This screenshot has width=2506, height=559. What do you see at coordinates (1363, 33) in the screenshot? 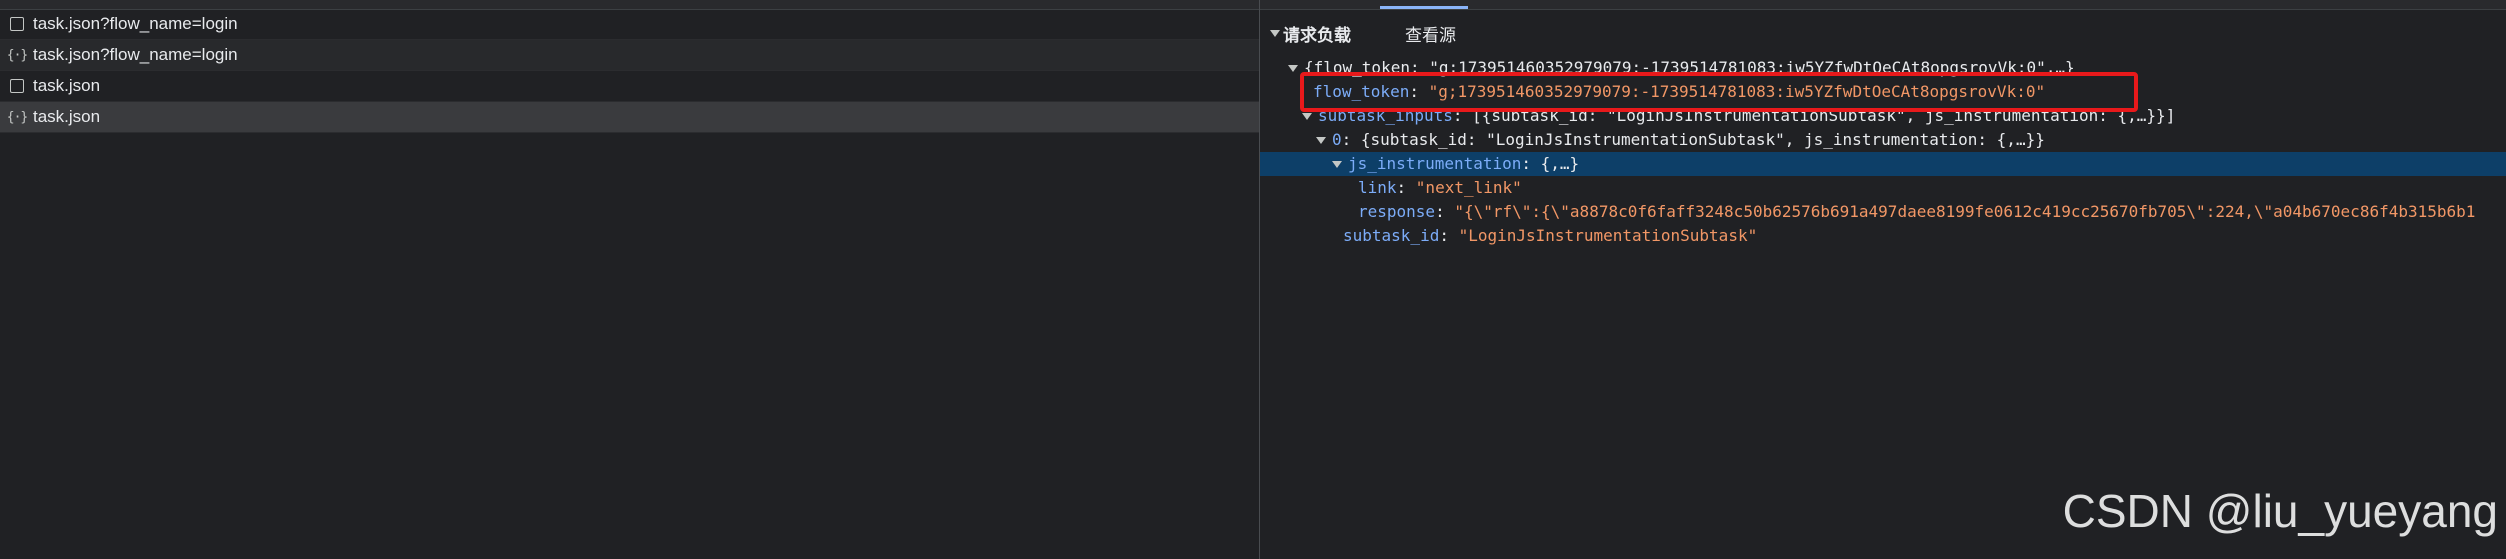
I see `payload-section-header: 请求负载 查看源` at bounding box center [1363, 33].